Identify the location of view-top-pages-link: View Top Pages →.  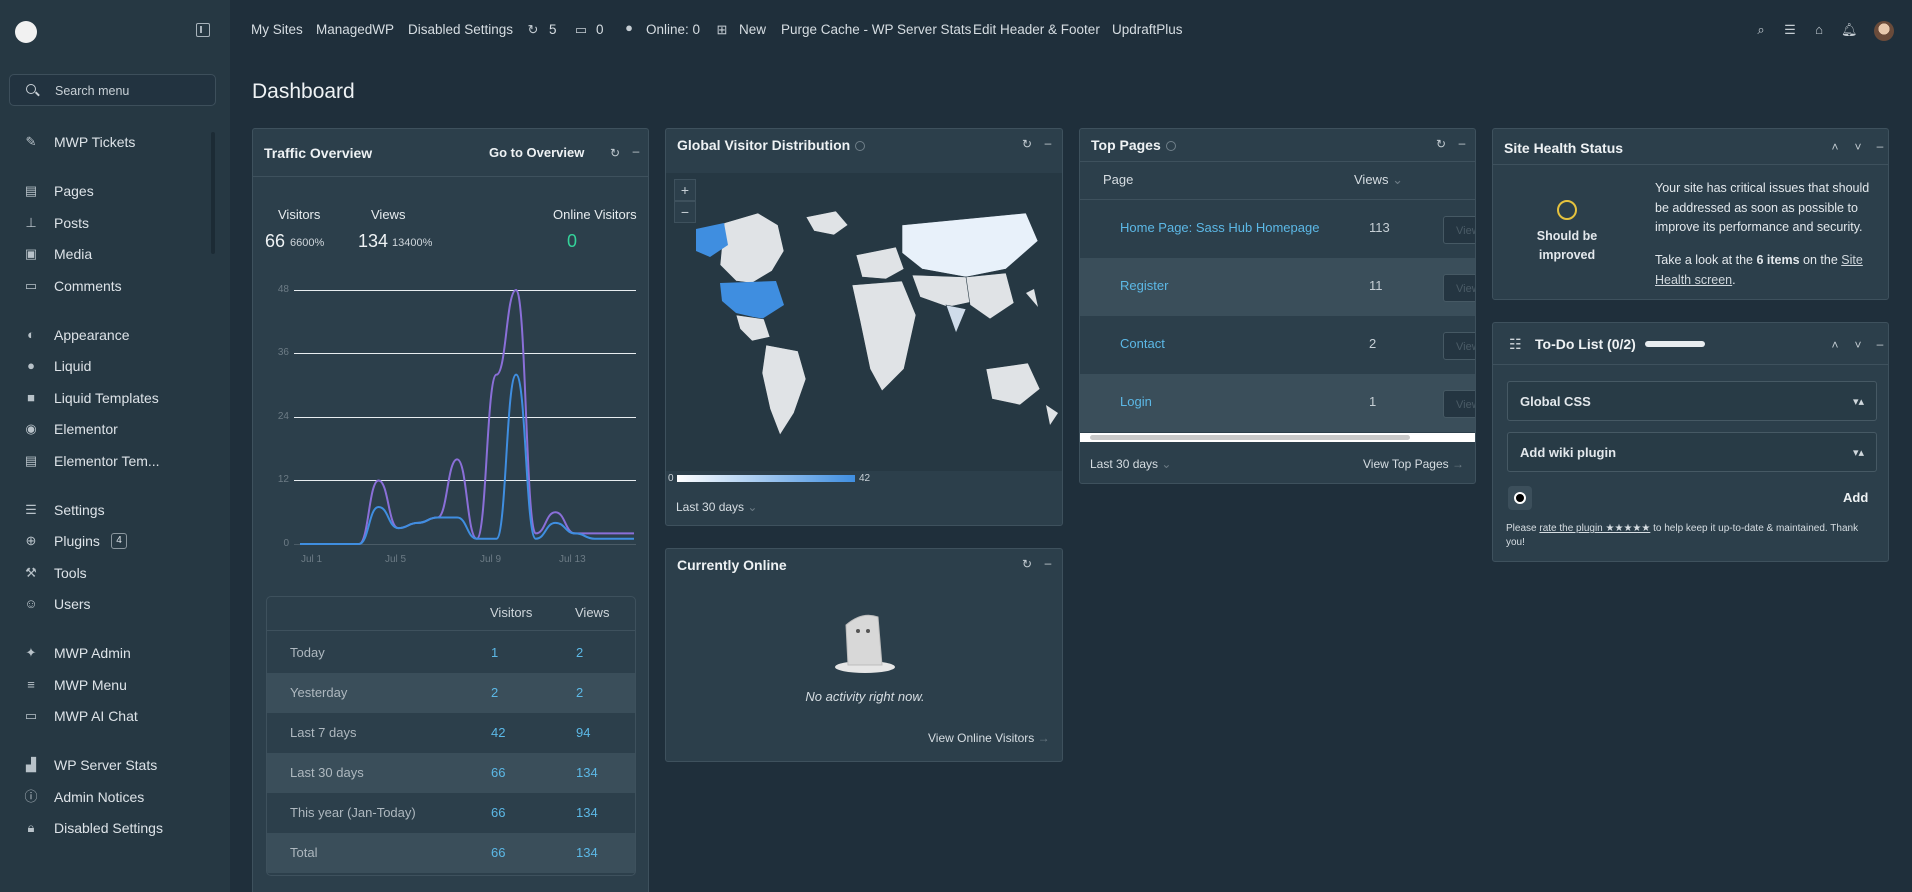
(1413, 464).